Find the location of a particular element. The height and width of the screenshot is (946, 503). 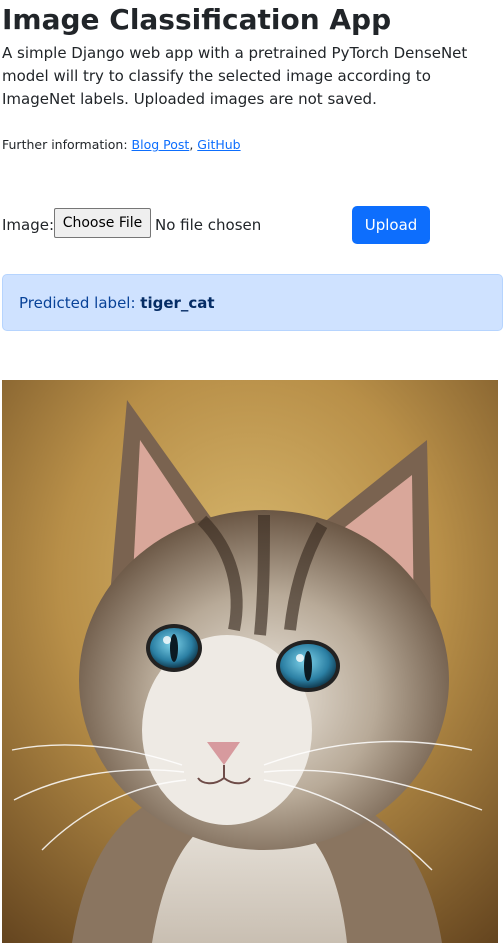

upload-button: Upload is located at coordinates (391, 225).